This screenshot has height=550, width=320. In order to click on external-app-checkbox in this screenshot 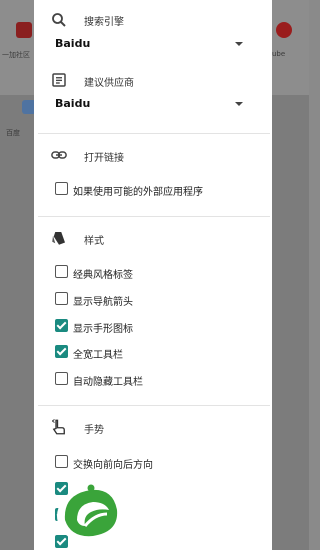, I will do `click(61, 188)`.